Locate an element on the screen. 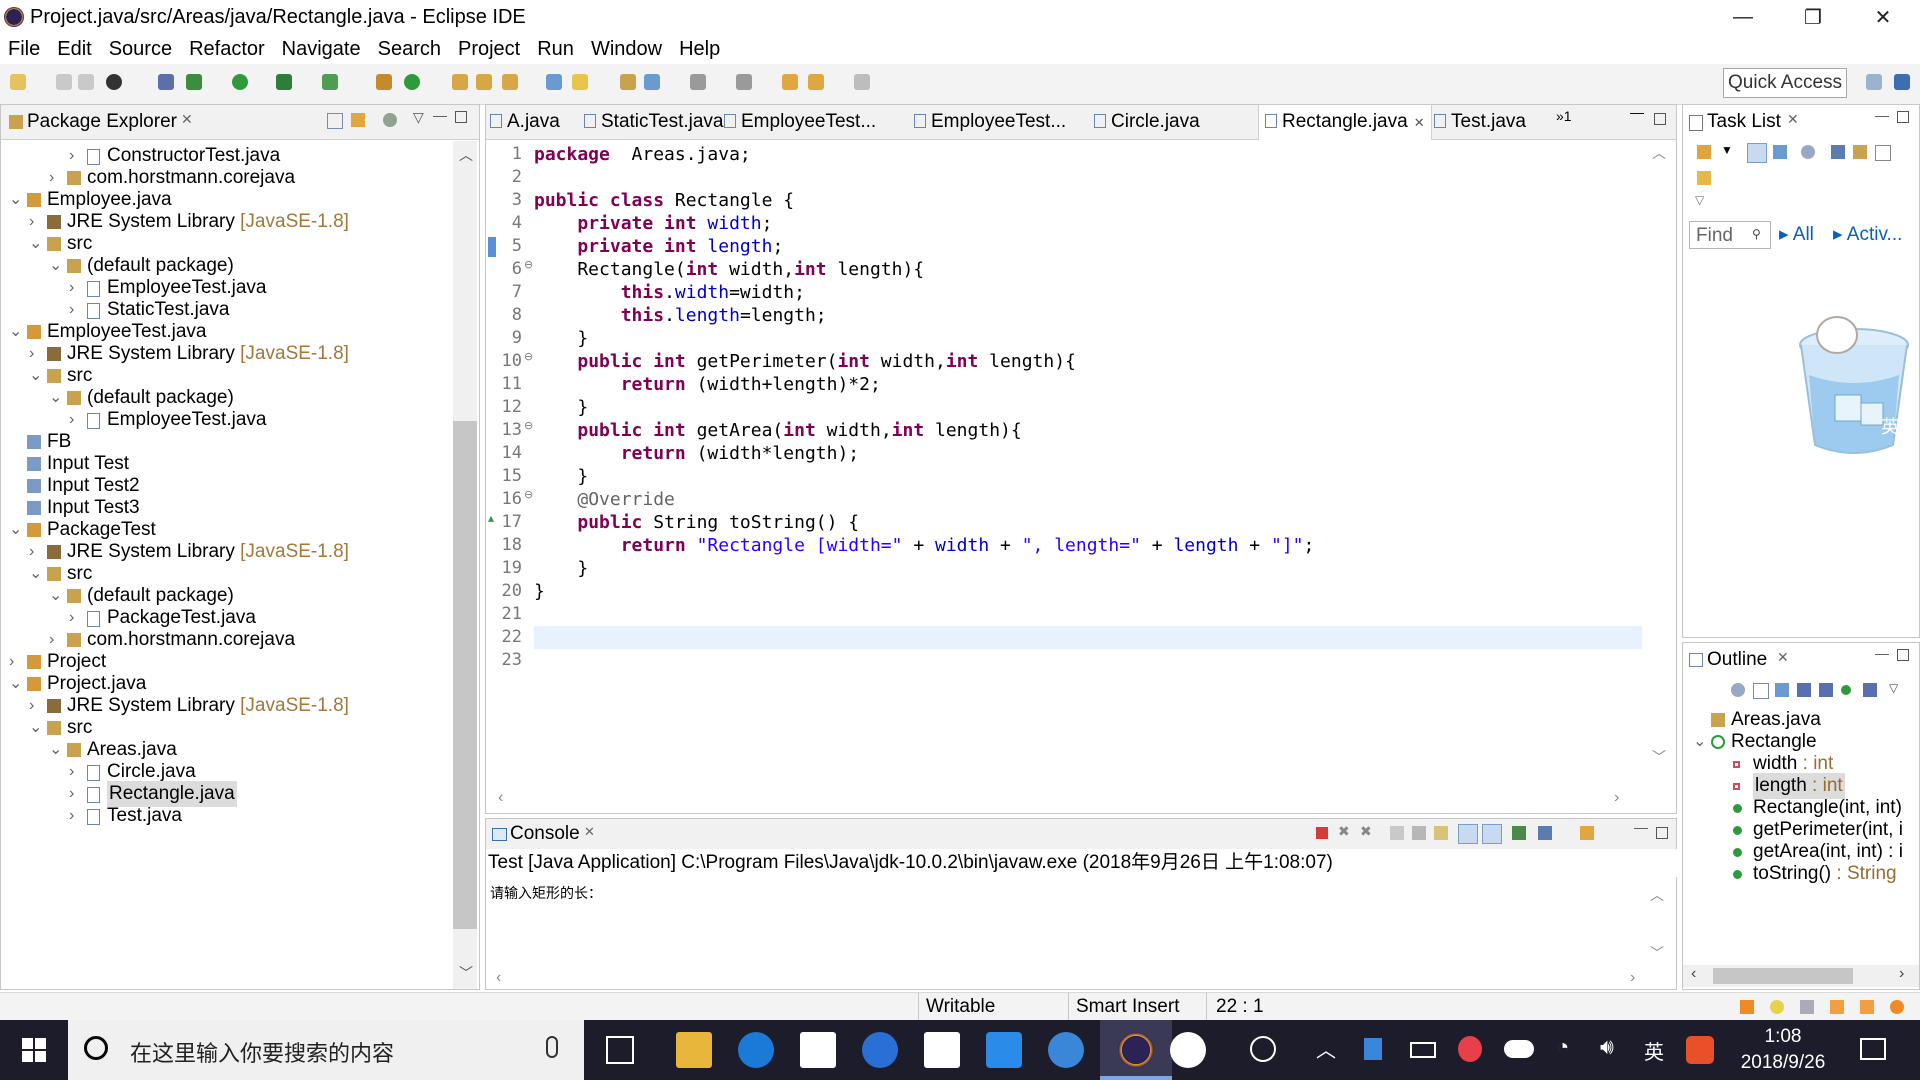 This screenshot has height=1080, width=1920. menu-edit: Edit is located at coordinates (74, 49).